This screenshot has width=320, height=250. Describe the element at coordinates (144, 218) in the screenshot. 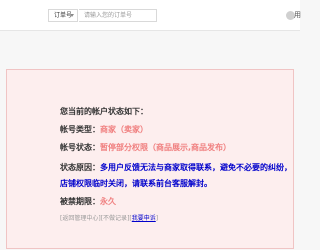

I see `appeal-link: 我要申诉` at that location.